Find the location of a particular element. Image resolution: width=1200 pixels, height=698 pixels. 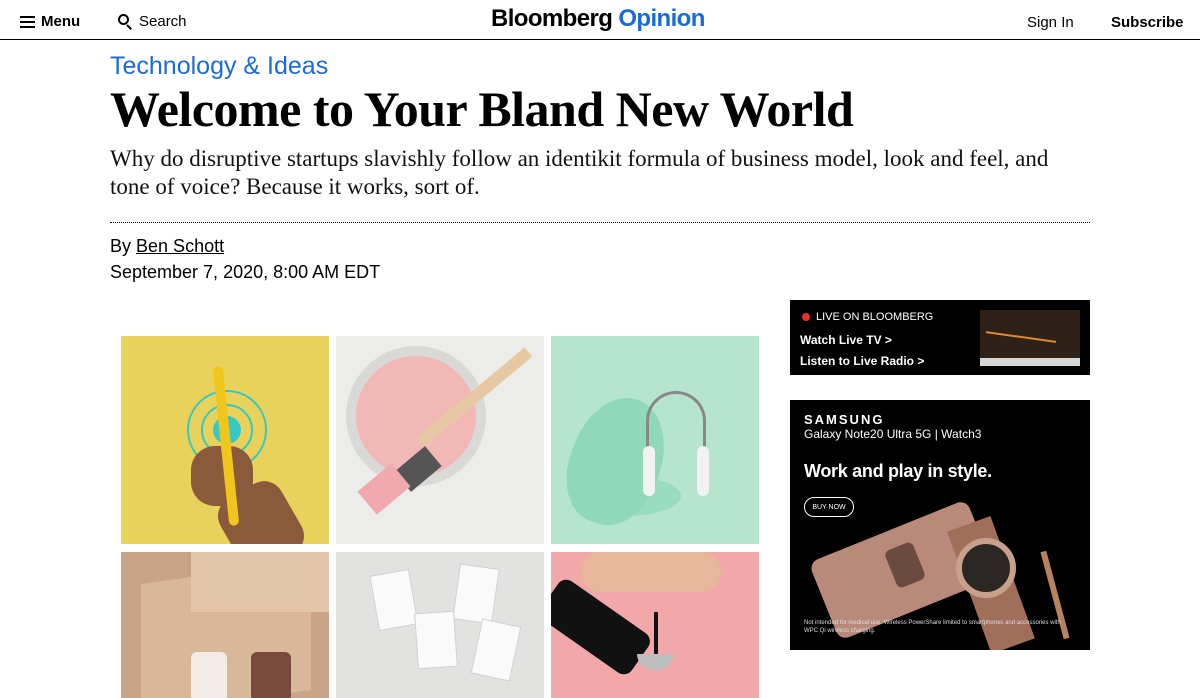

search-button: Search is located at coordinates (152, 21).